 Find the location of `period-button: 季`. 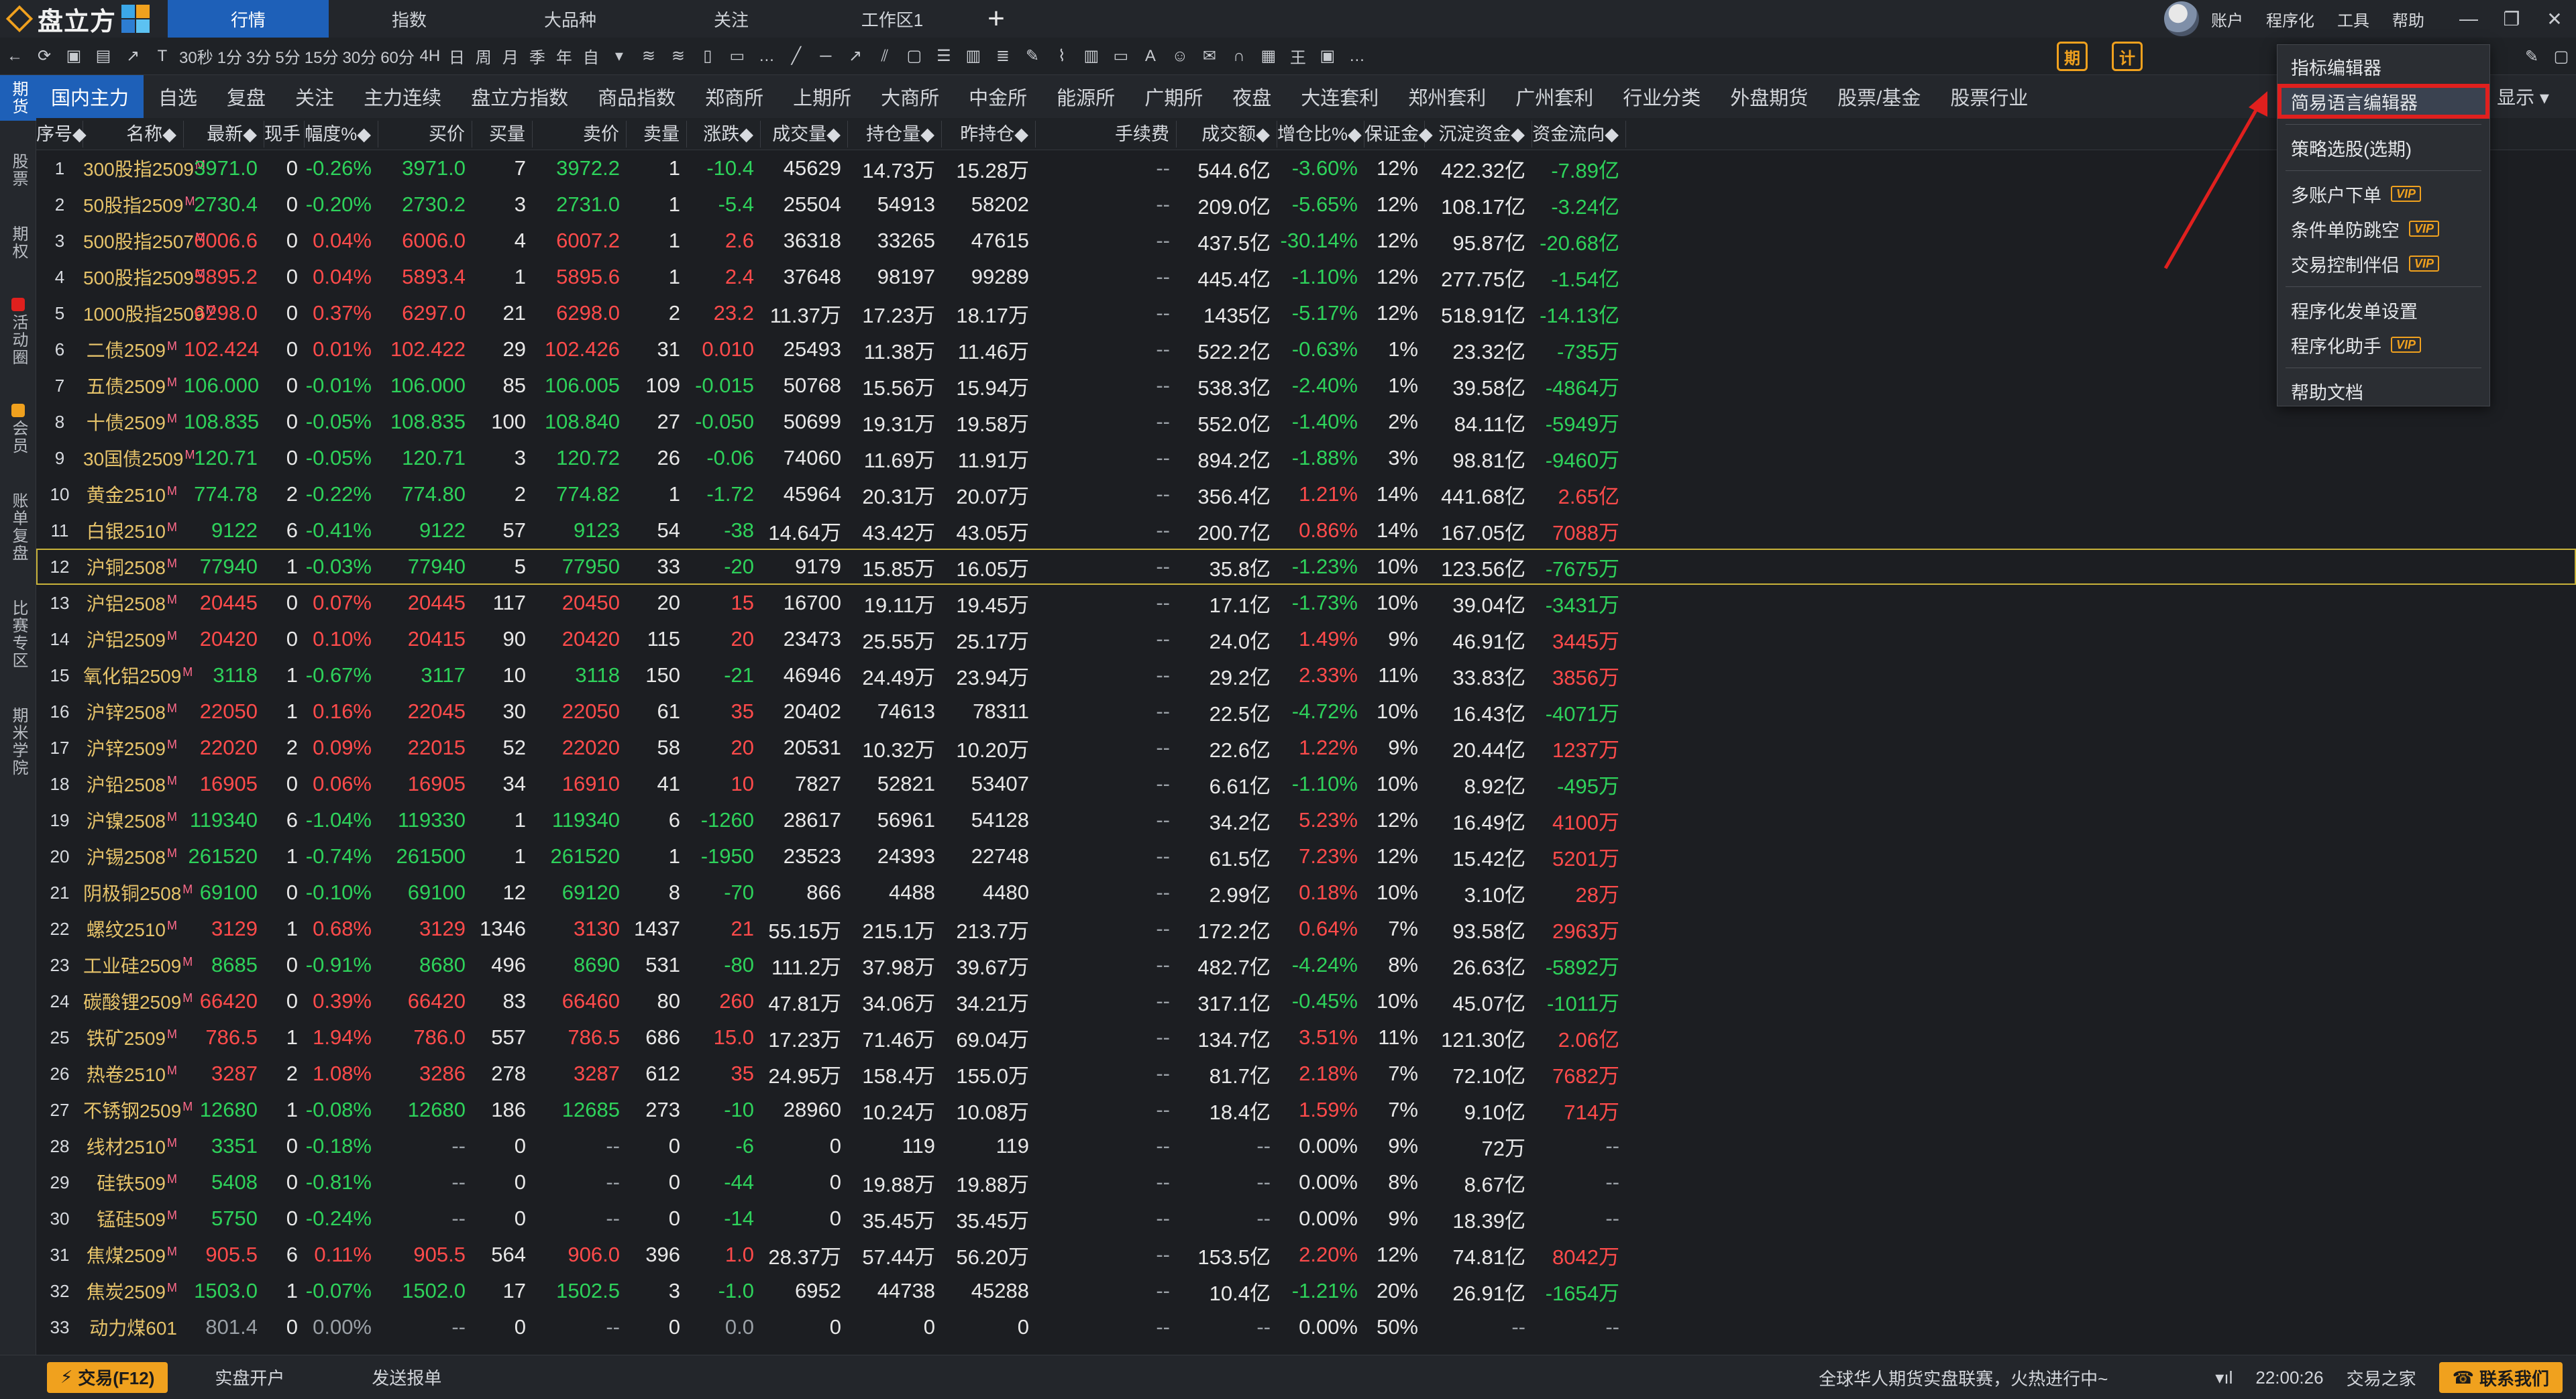

period-button: 季 is located at coordinates (537, 56).